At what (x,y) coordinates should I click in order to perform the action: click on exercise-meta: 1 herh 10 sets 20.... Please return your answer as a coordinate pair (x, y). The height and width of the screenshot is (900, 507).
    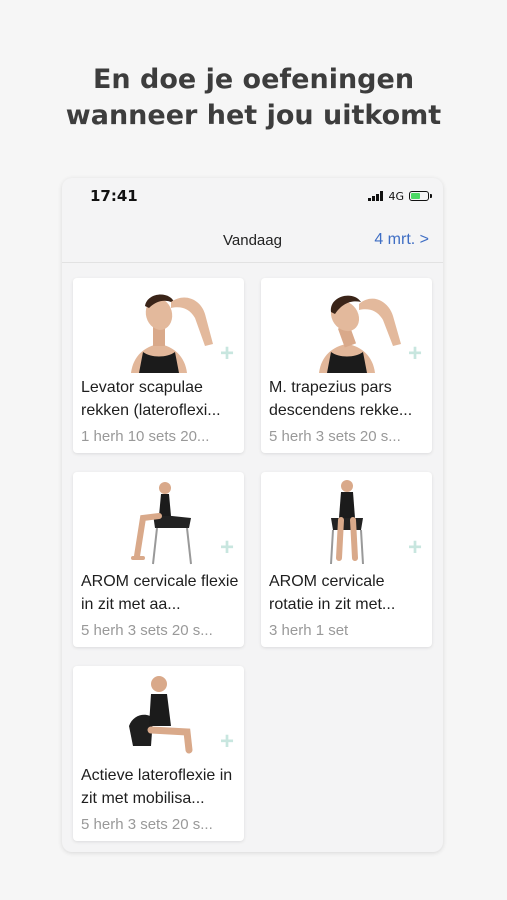
    Looking at the image, I should click on (145, 436).